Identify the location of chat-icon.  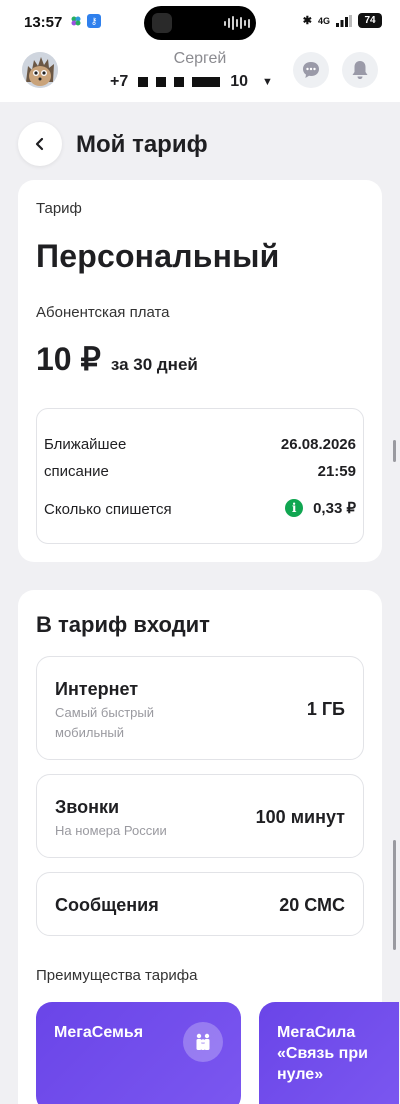
(311, 70).